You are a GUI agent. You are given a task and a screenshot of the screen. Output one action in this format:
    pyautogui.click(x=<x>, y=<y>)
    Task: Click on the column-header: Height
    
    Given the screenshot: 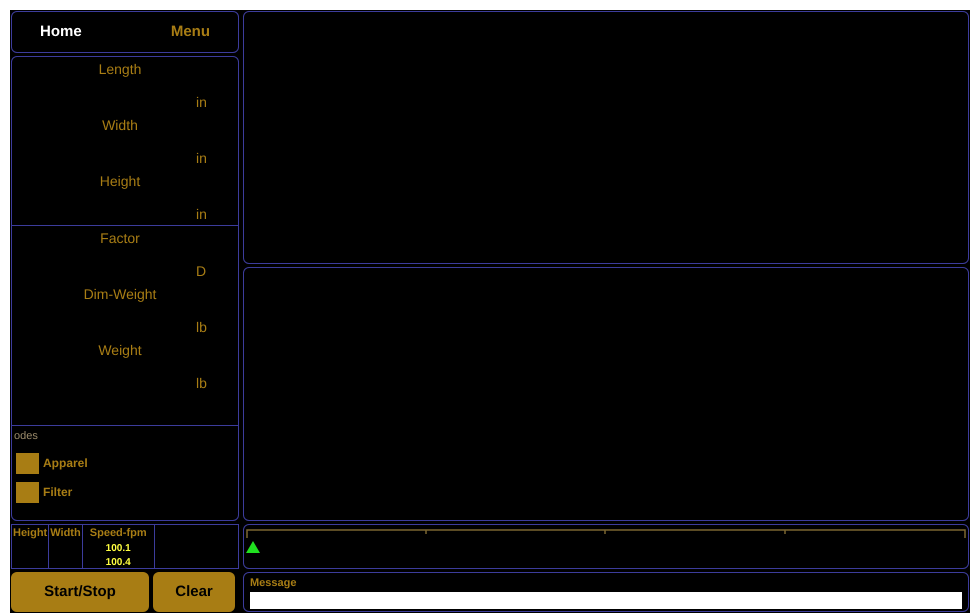 What is the action you would take?
    pyautogui.click(x=30, y=533)
    